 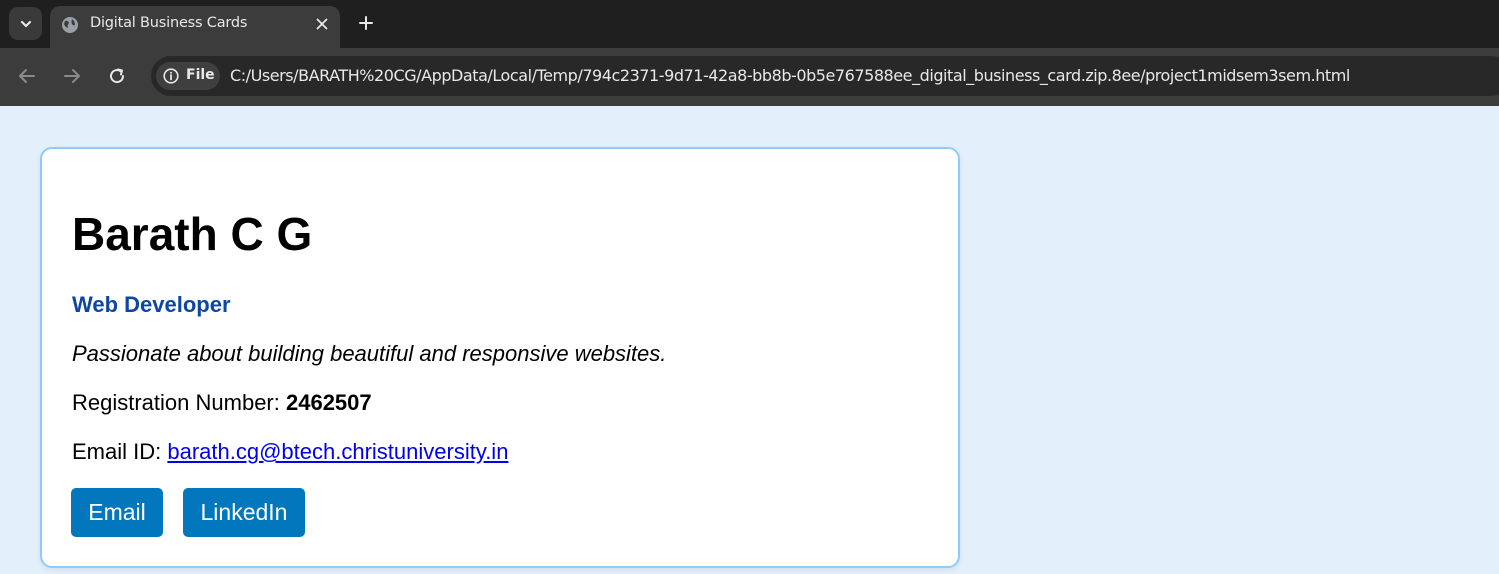 I want to click on forward-button, so click(x=72, y=76).